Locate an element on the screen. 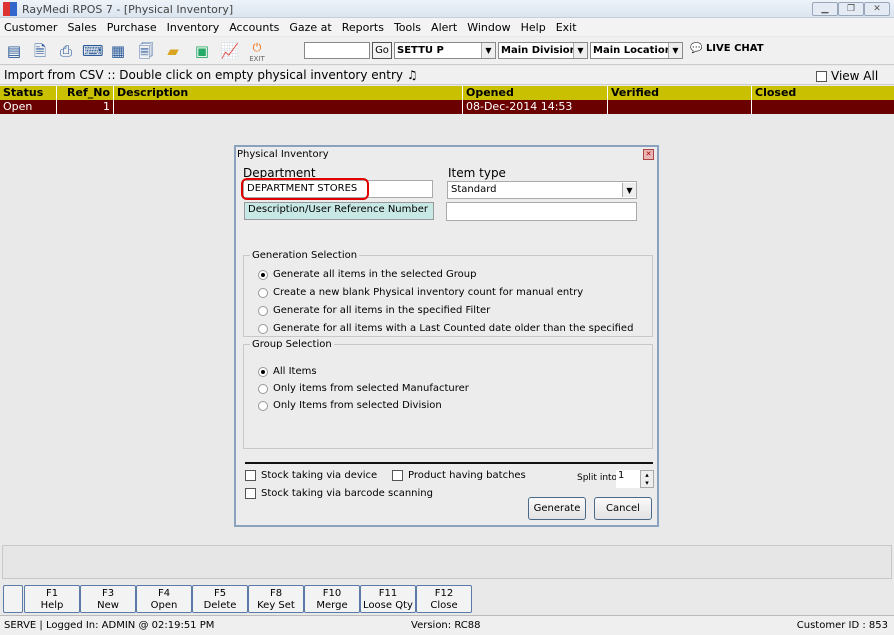 This screenshot has width=894, height=635. stock-device-checkbox: Stock taking via device is located at coordinates (311, 475).